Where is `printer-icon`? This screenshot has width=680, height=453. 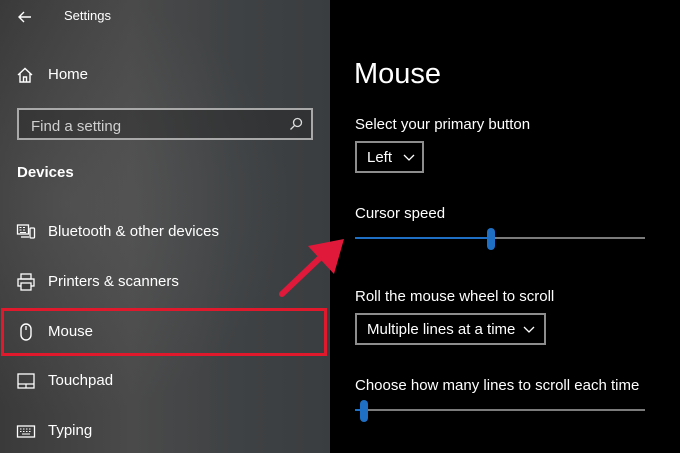 printer-icon is located at coordinates (26, 282).